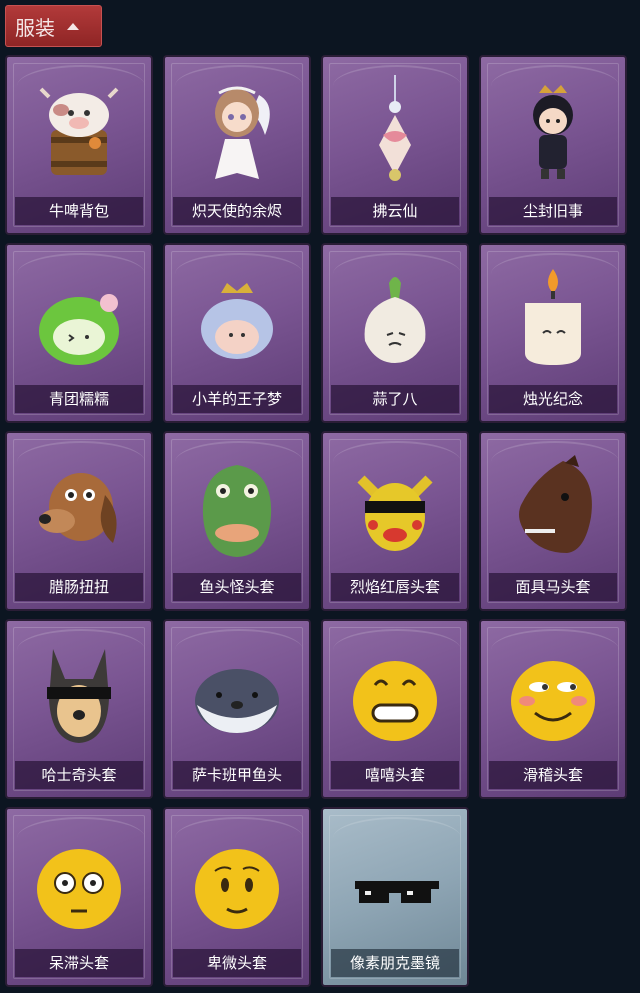  Describe the element at coordinates (79, 775) in the screenshot. I see `item-label: 哈士奇头套` at that location.